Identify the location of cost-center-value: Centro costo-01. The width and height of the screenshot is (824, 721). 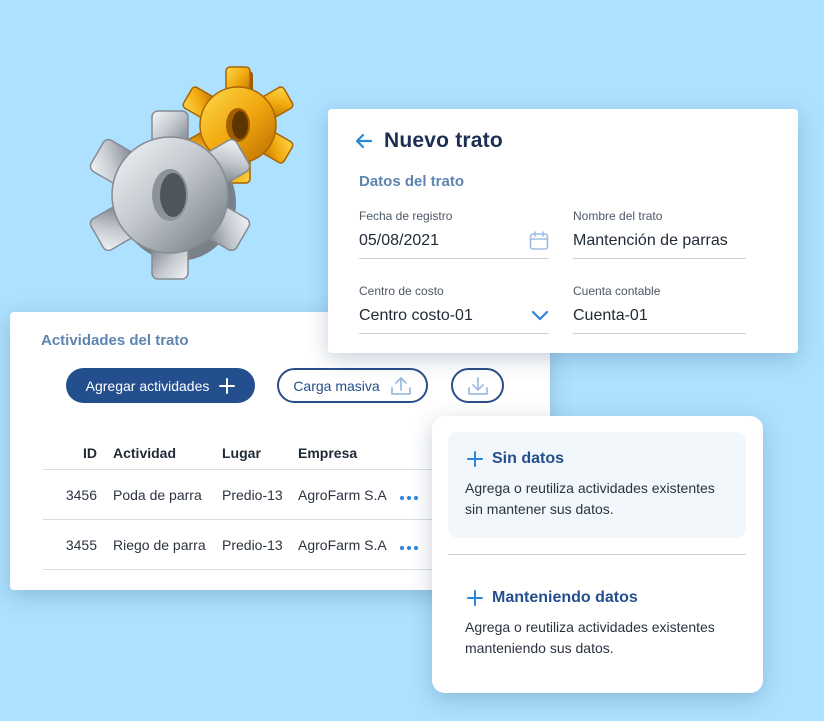
(416, 316).